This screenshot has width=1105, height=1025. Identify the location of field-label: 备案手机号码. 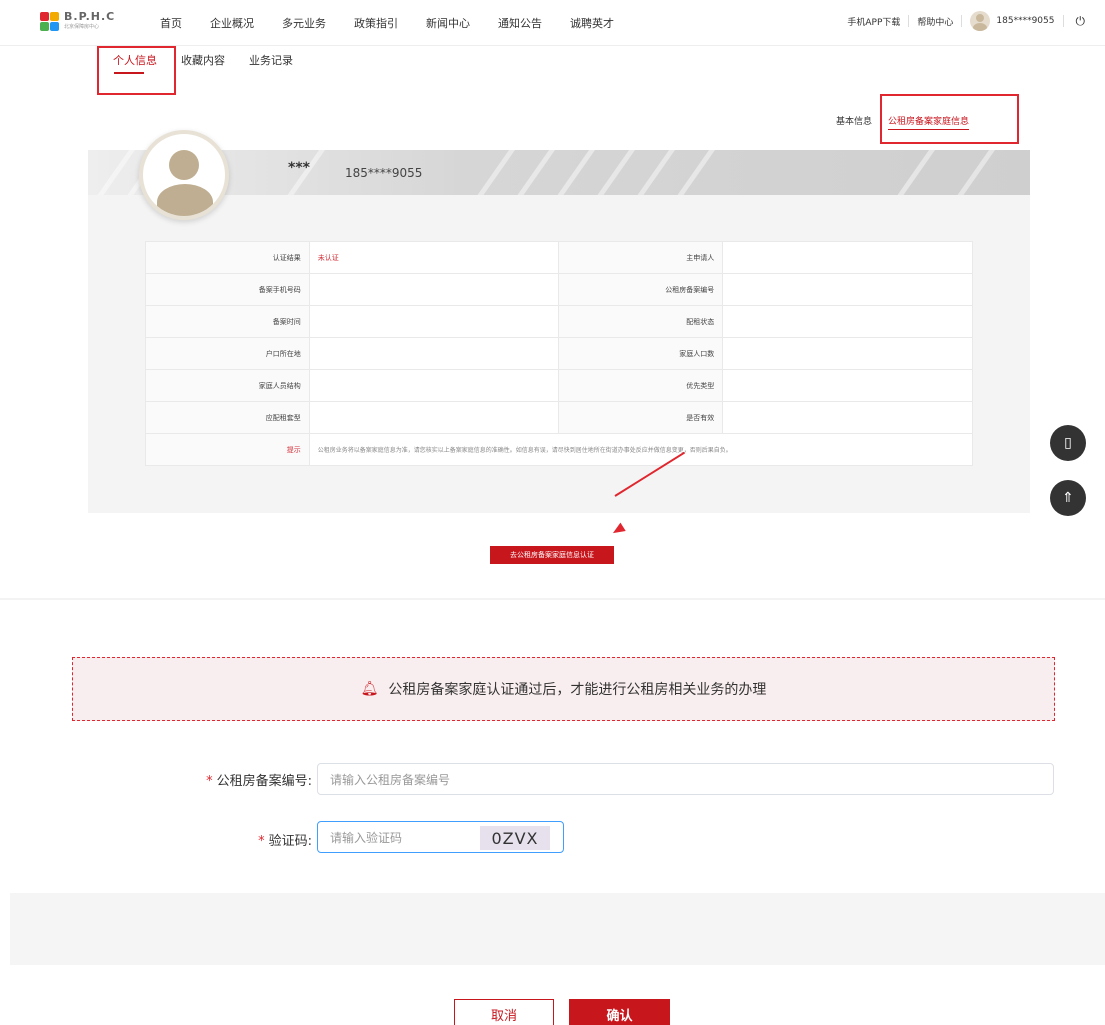
(227, 289).